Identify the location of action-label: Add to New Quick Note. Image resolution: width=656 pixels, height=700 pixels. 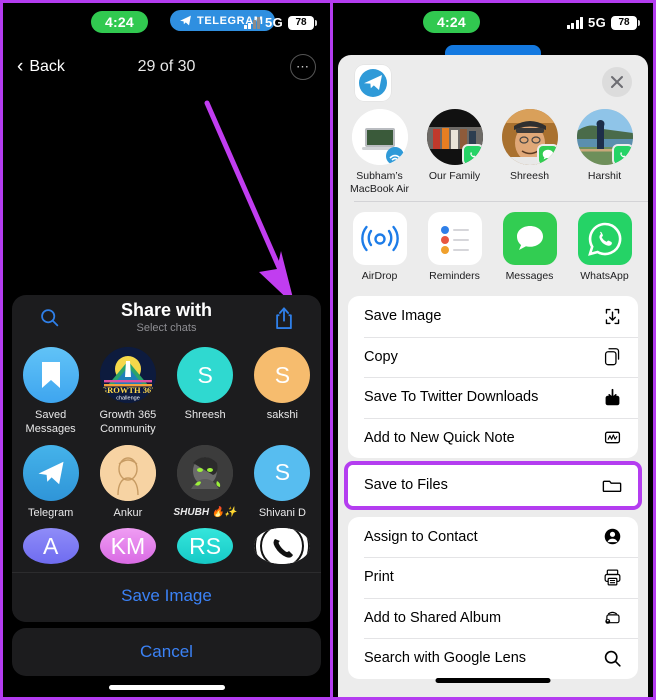
(439, 437).